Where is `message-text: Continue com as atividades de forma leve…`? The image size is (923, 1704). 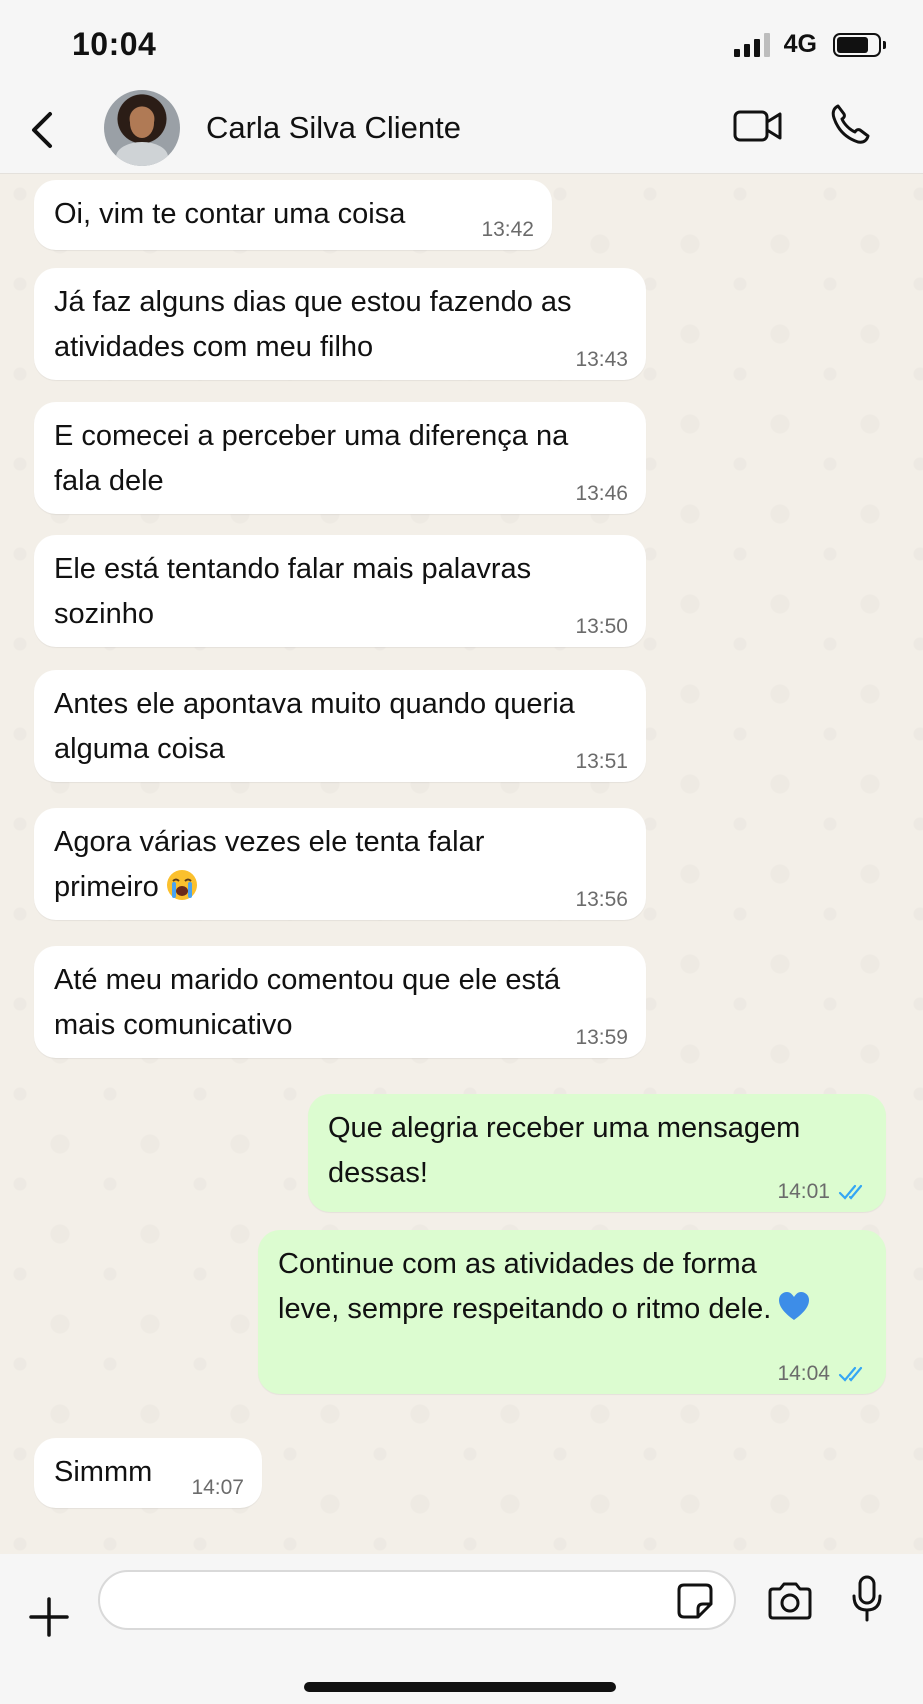
message-text: Continue com as atividades de forma leve… is located at coordinates (572, 1287).